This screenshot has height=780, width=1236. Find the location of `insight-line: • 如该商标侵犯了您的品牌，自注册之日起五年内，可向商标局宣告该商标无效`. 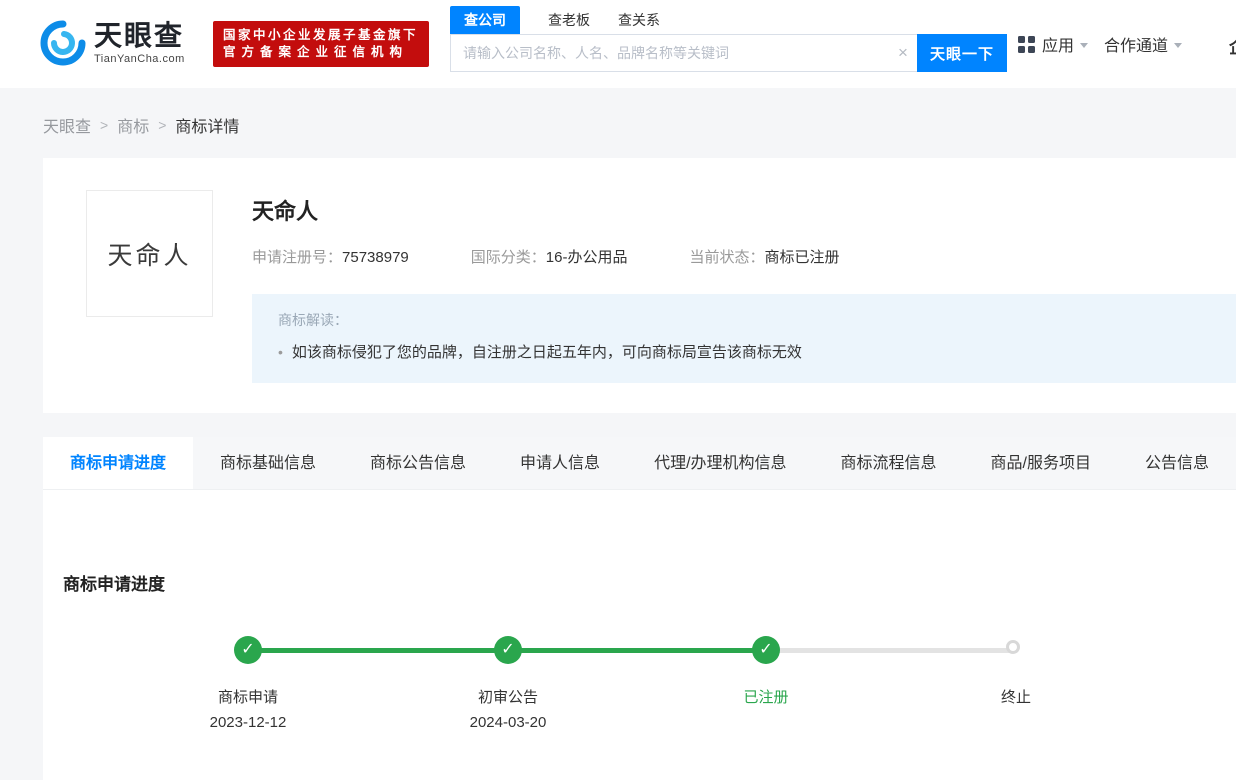

insight-line: • 如该商标侵犯了您的品牌，自注册之日起五年内，可向商标局宣告该商标无效 is located at coordinates (744, 351).